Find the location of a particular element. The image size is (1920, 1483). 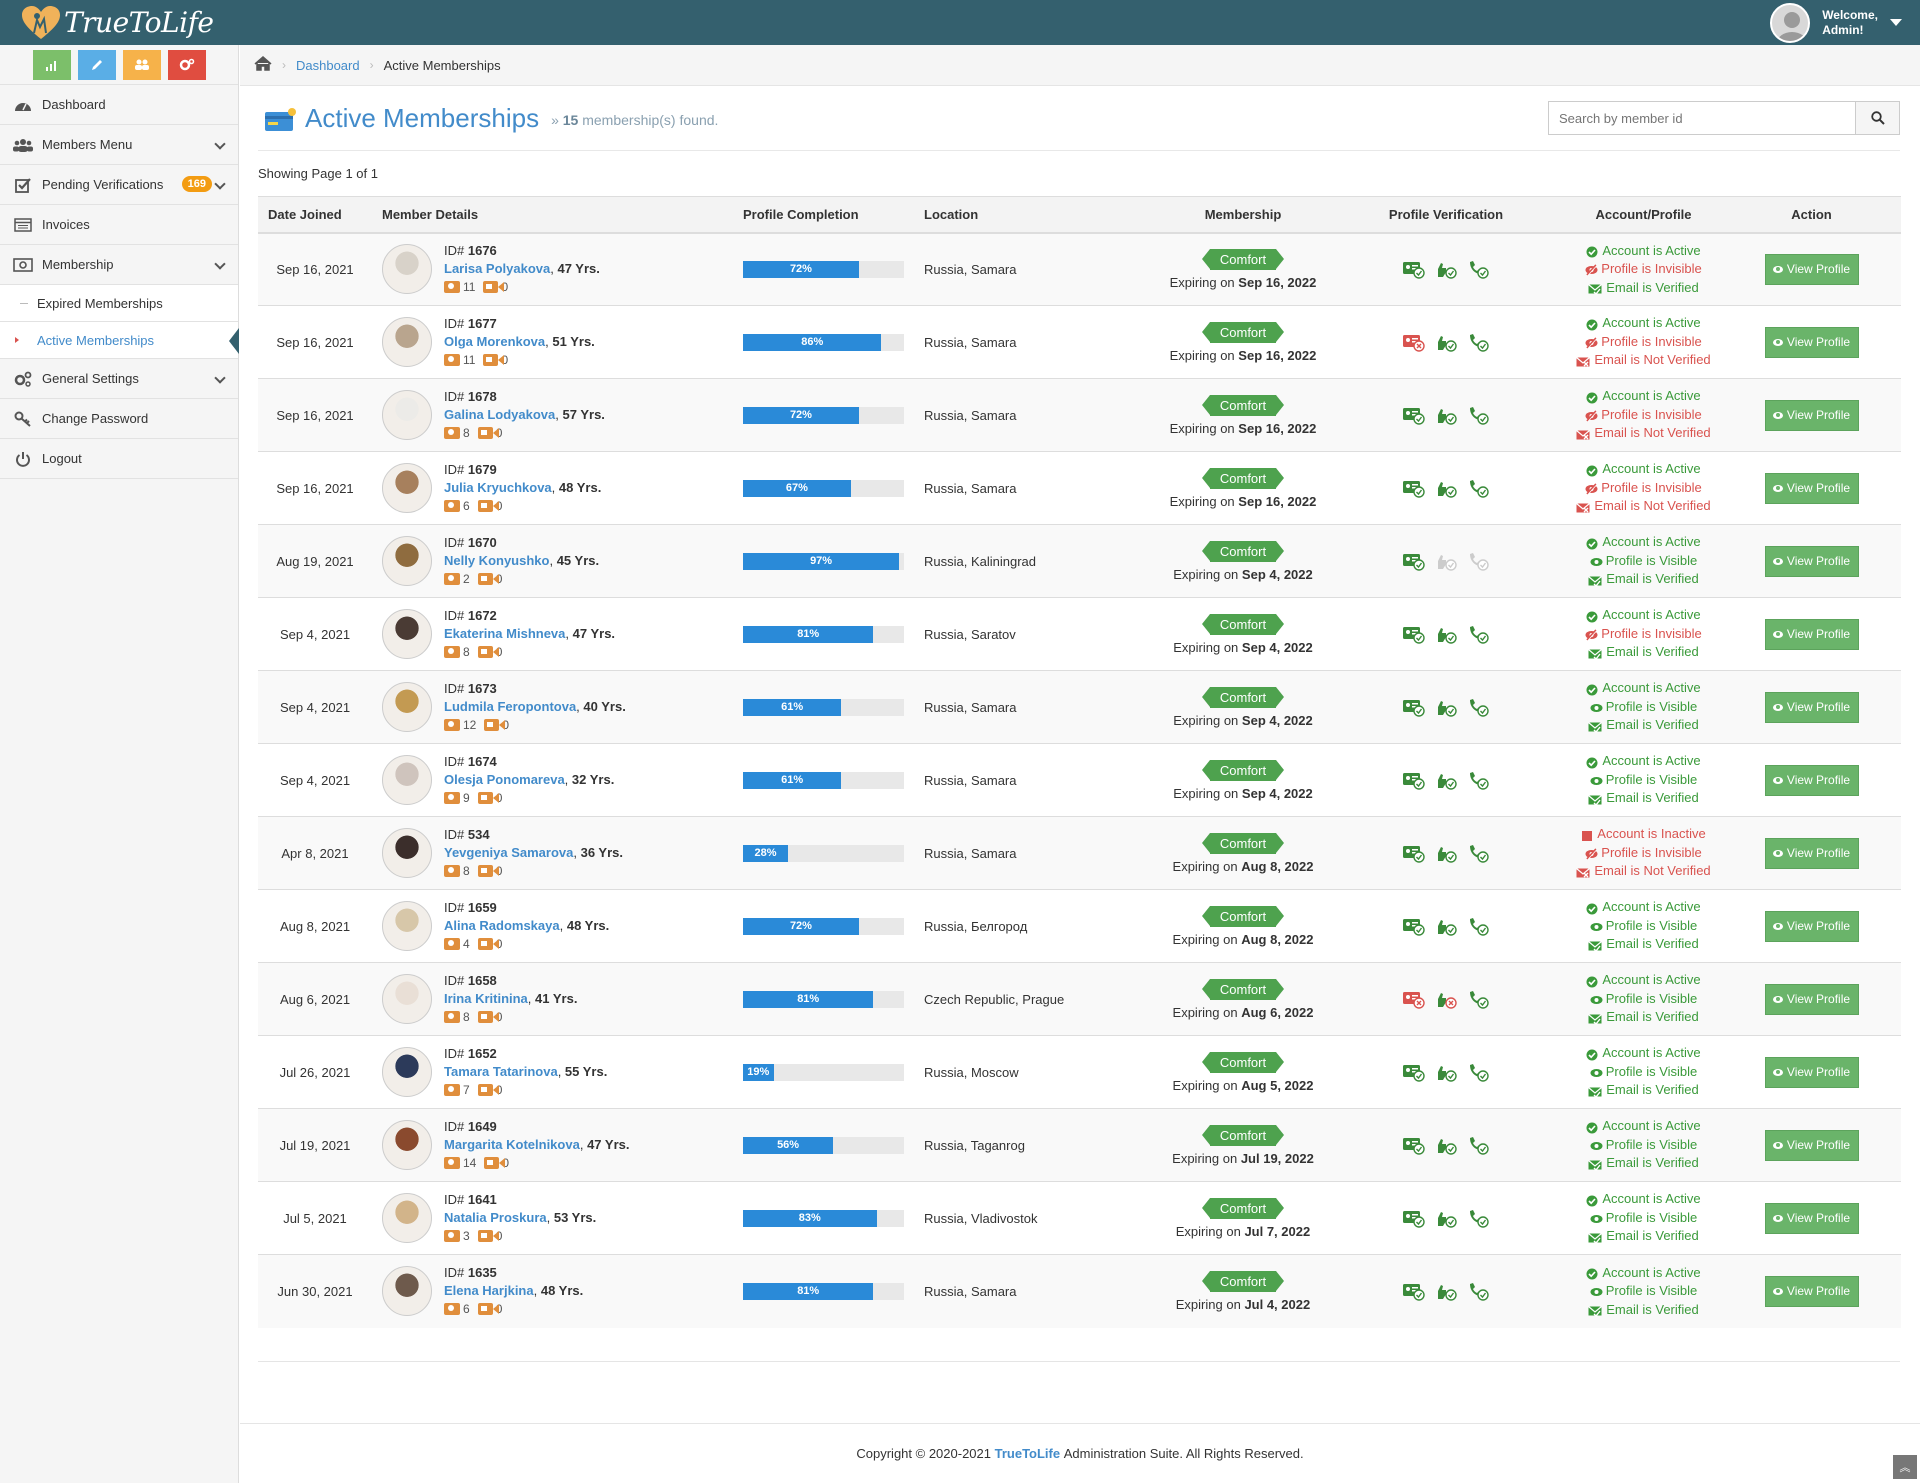

scroll-to-top-button: ︽ is located at coordinates (1905, 1467).